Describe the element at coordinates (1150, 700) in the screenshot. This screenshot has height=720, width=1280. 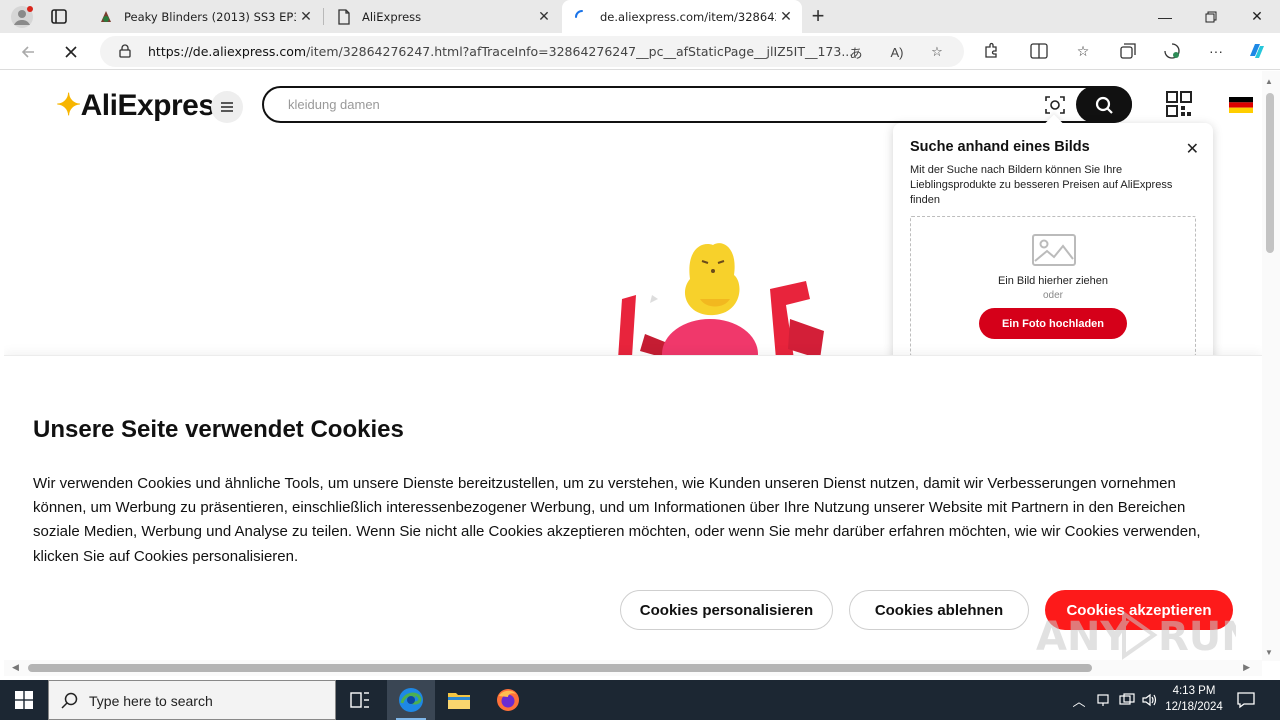
I see `volume-icon` at that location.